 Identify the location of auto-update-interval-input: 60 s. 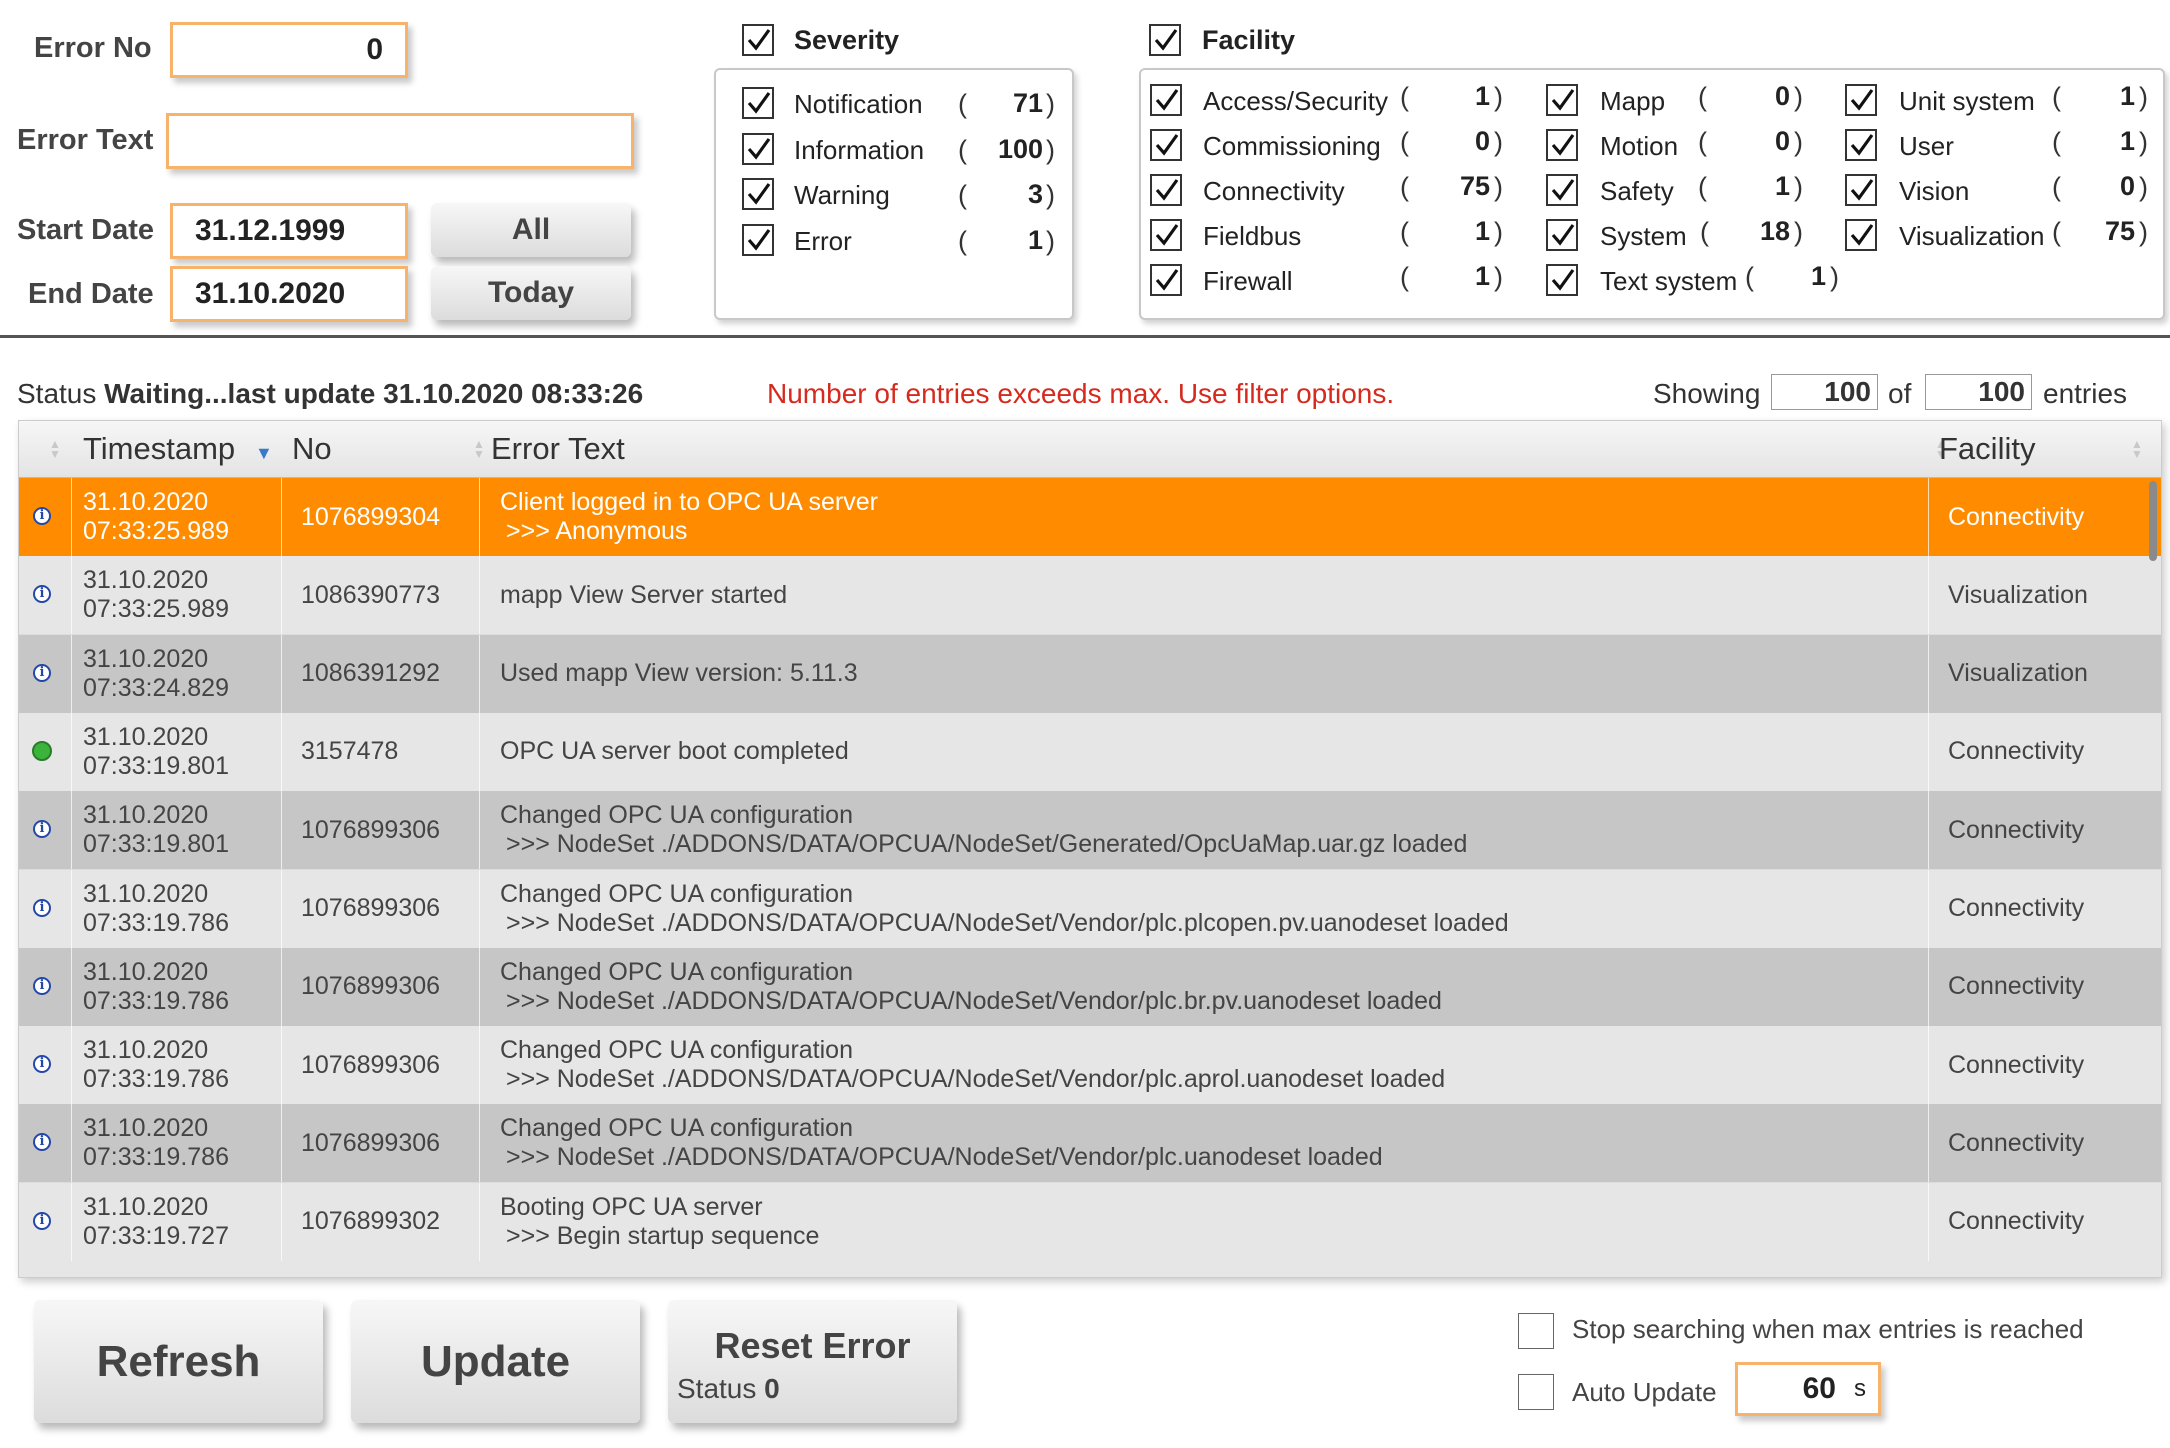
(1808, 1389).